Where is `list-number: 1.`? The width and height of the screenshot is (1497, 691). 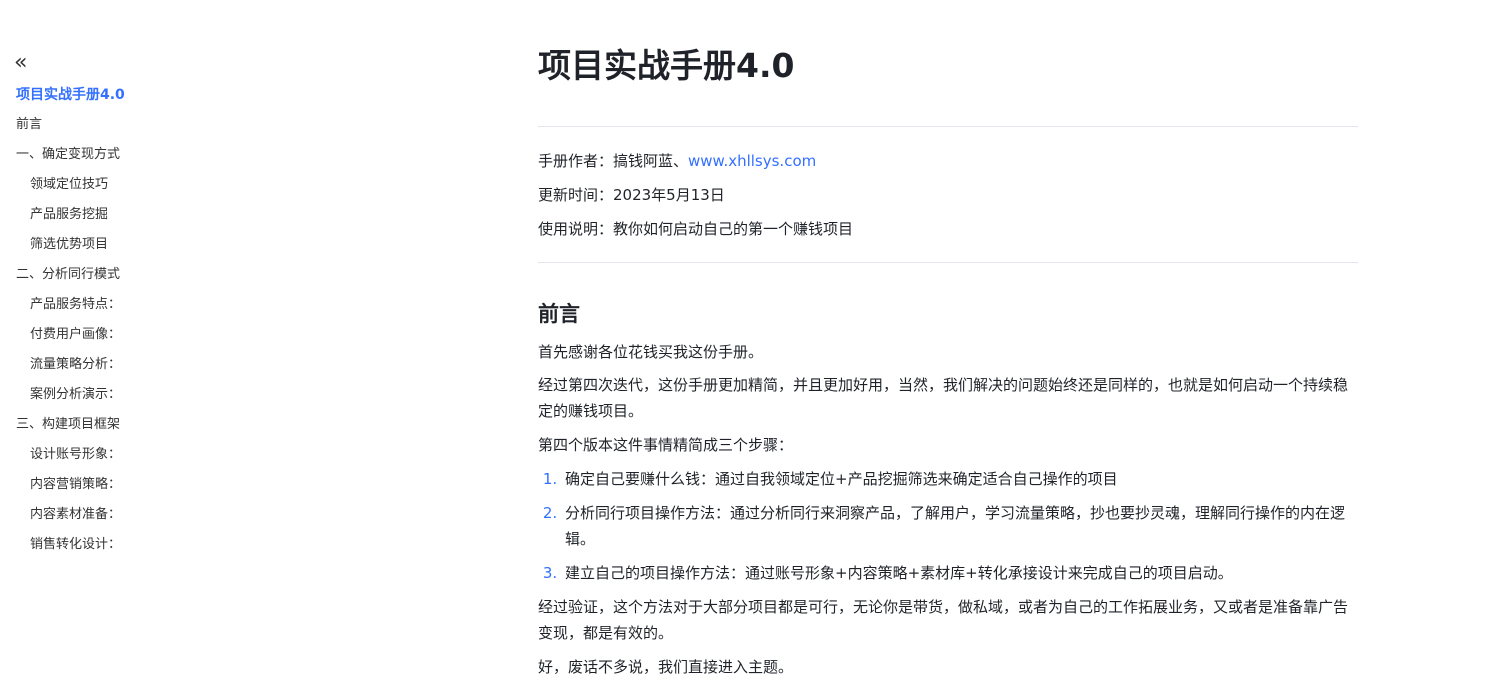 list-number: 1. is located at coordinates (550, 479).